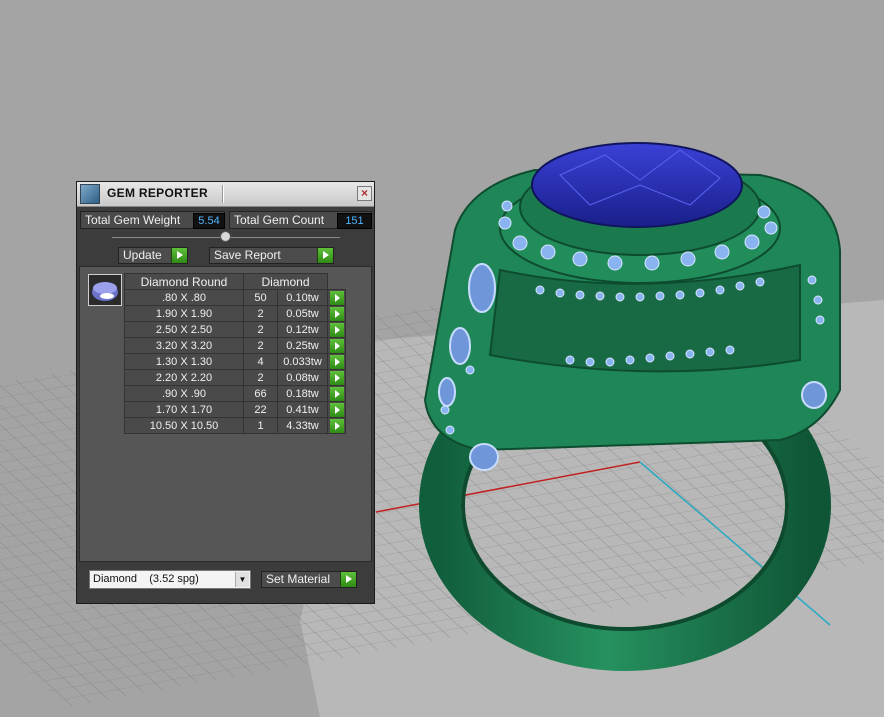 The image size is (884, 717). Describe the element at coordinates (260, 409) in the screenshot. I see `gem-count: 22` at that location.